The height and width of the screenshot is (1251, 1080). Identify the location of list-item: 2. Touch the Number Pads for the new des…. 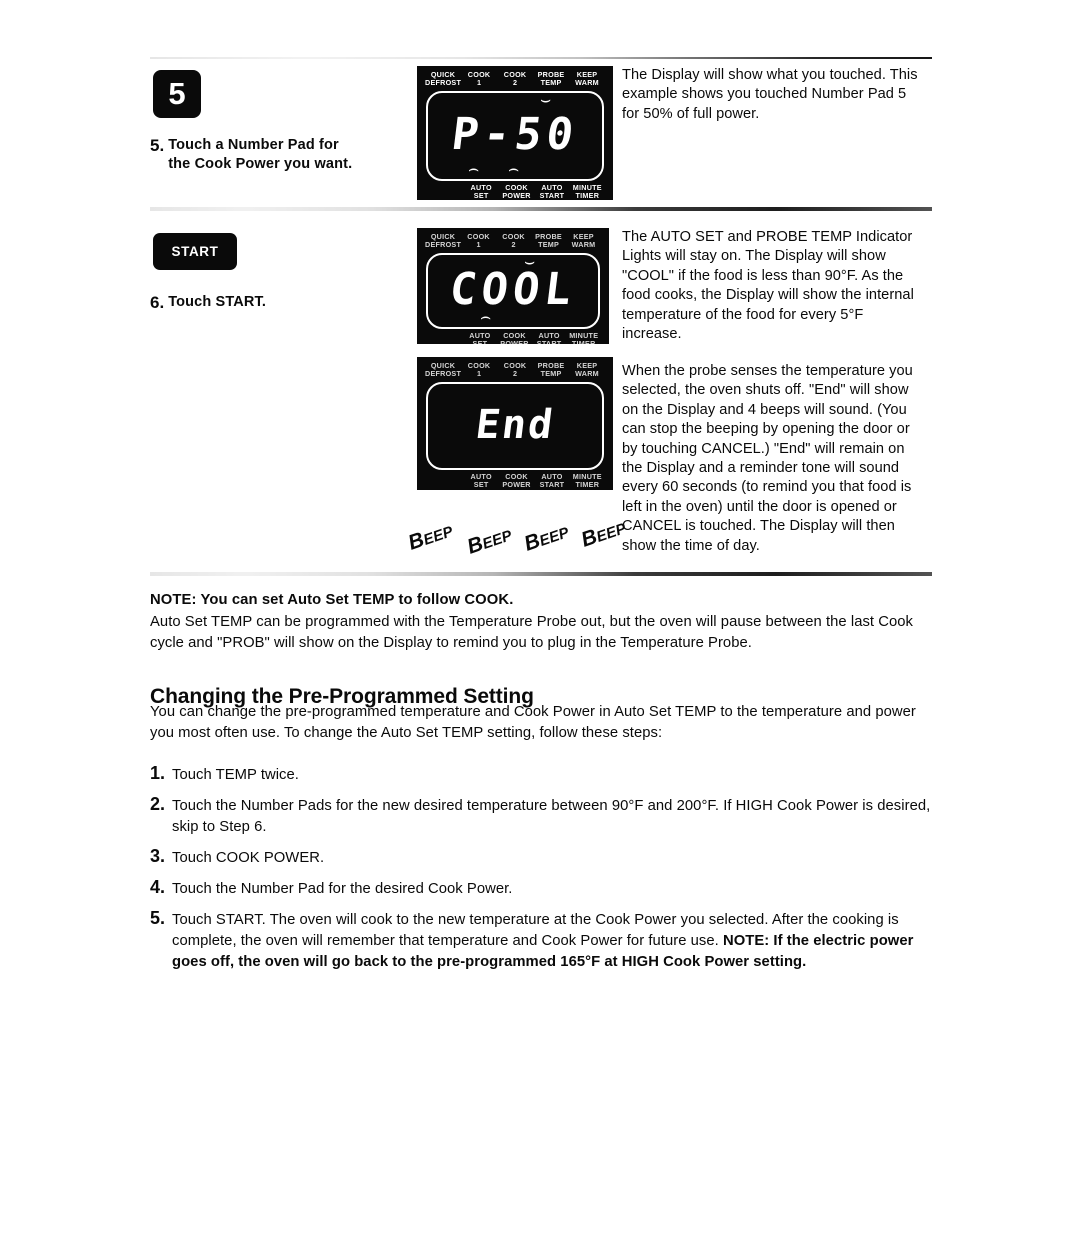
(545, 816).